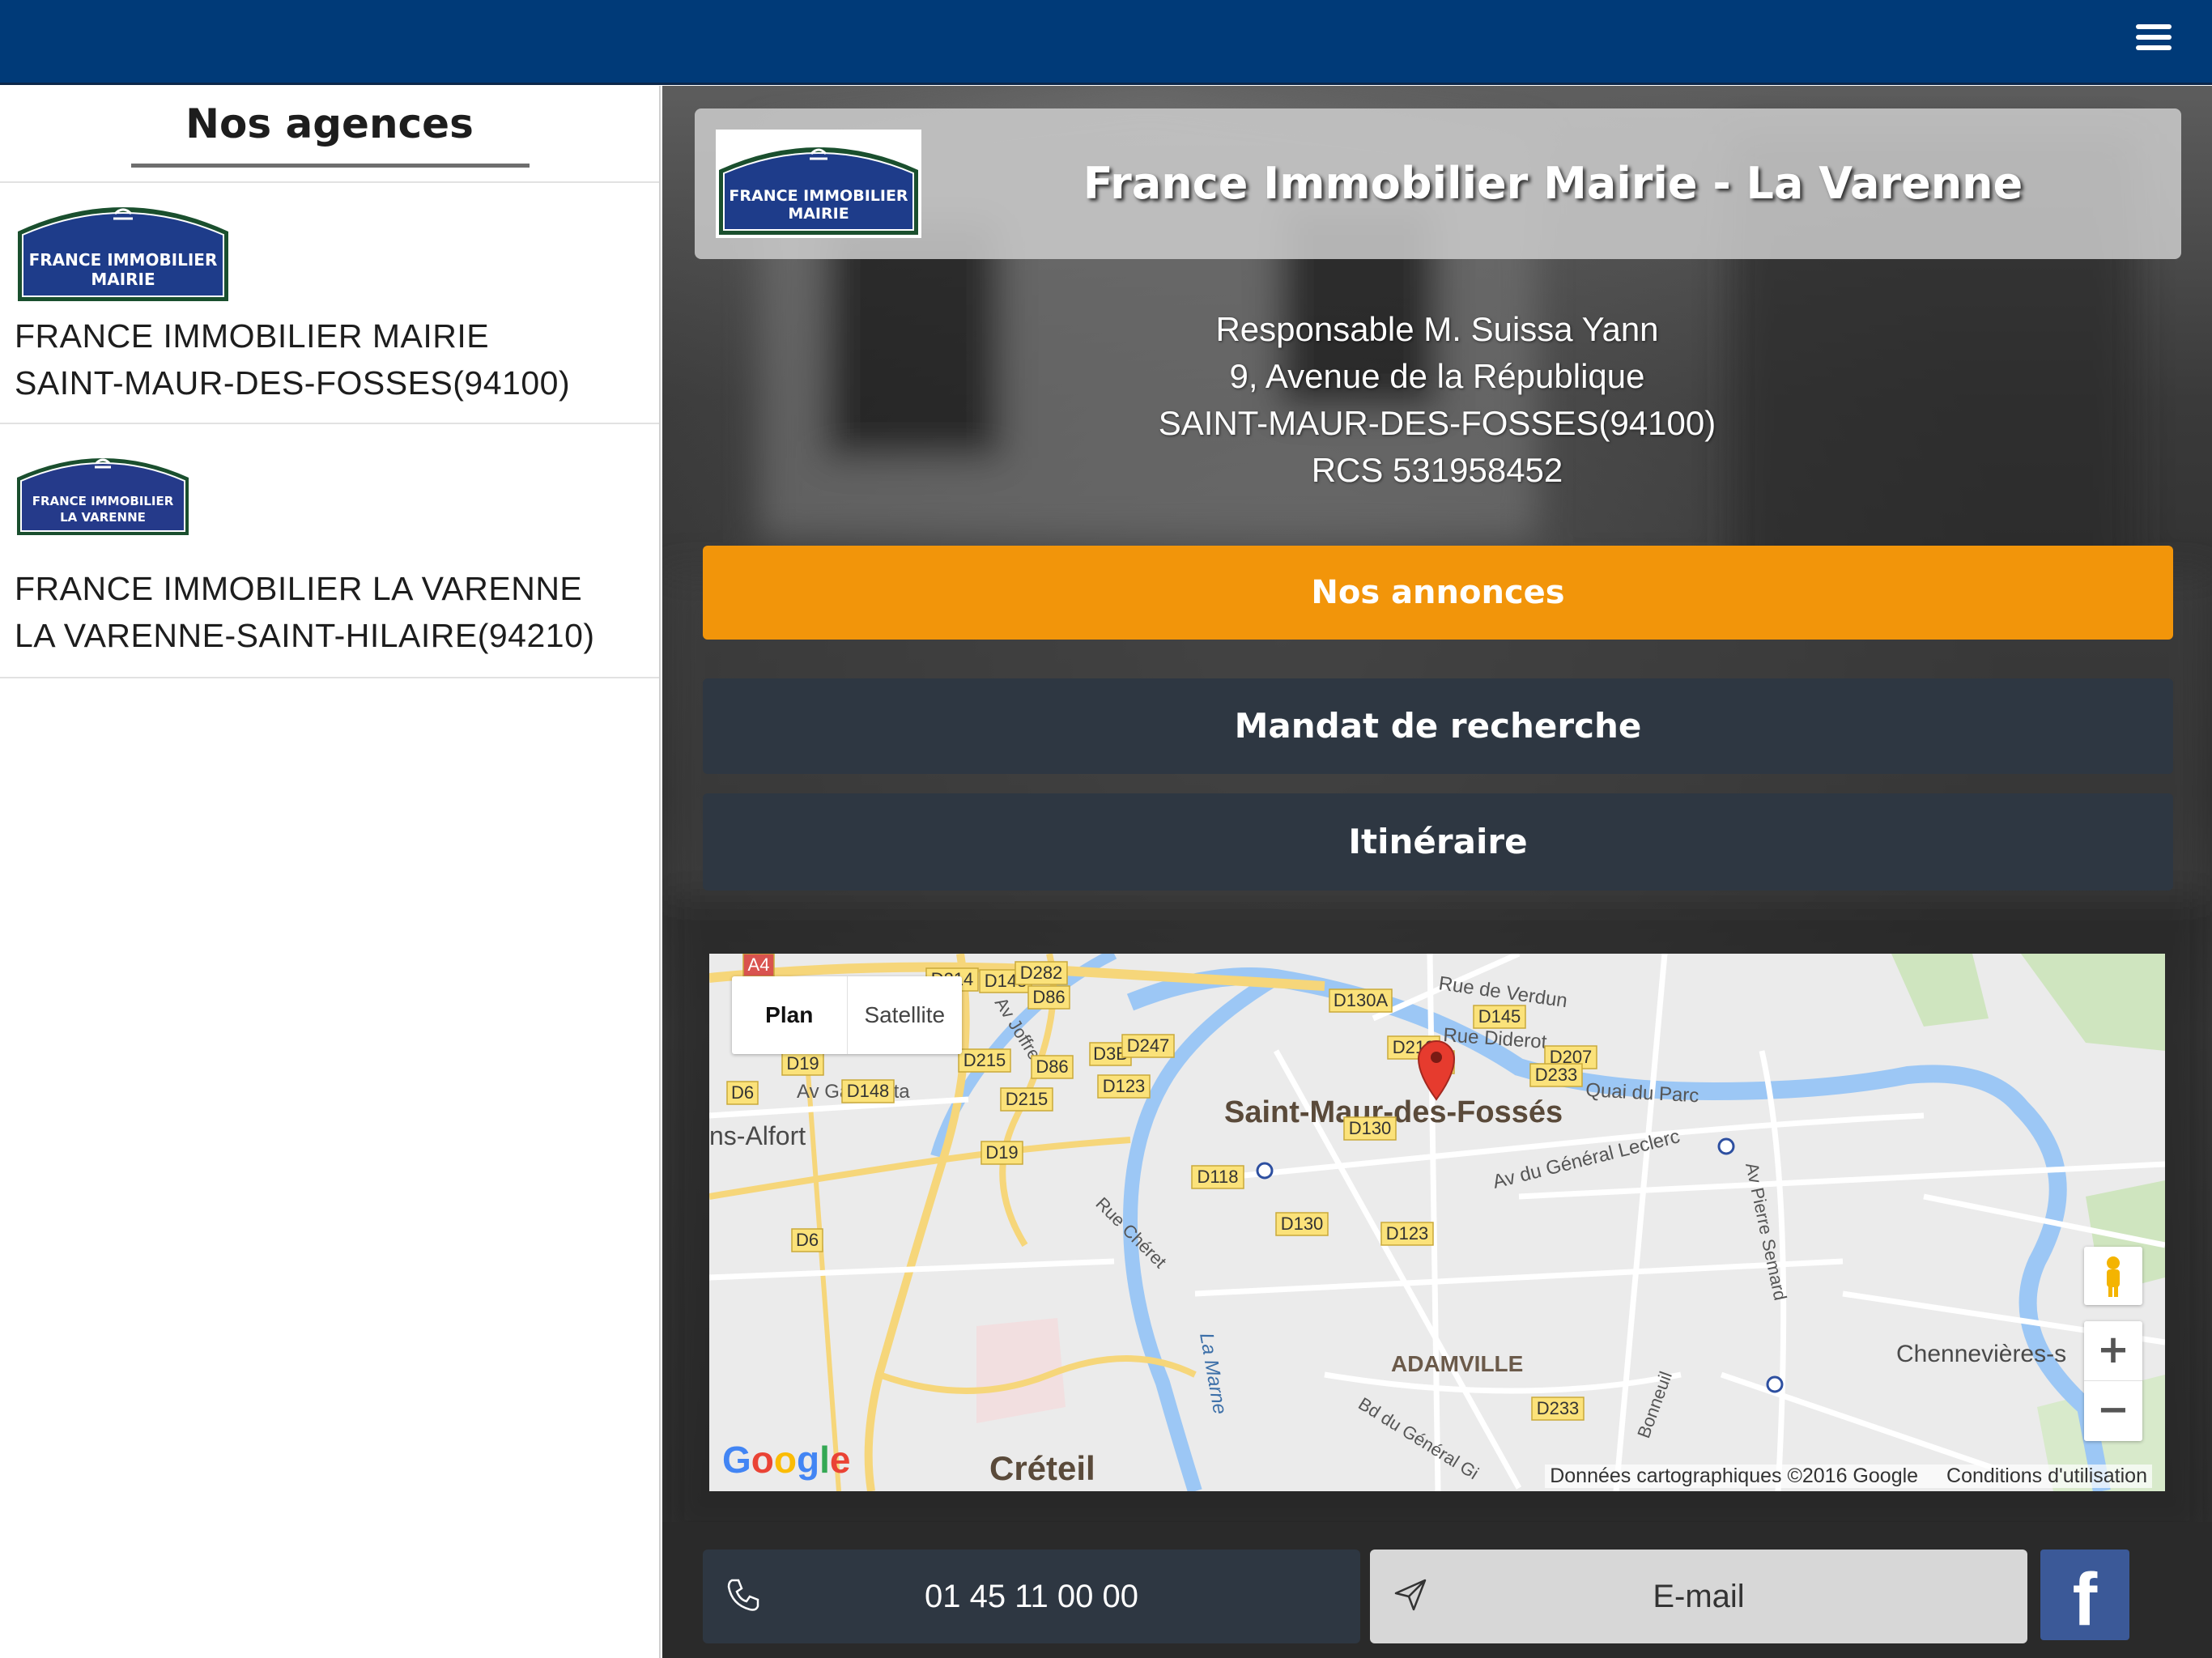  I want to click on svg-text: D130A, so click(1362, 1000).